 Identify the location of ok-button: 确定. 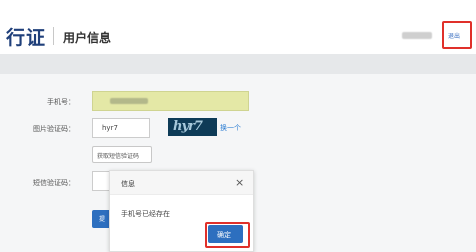
(225, 234).